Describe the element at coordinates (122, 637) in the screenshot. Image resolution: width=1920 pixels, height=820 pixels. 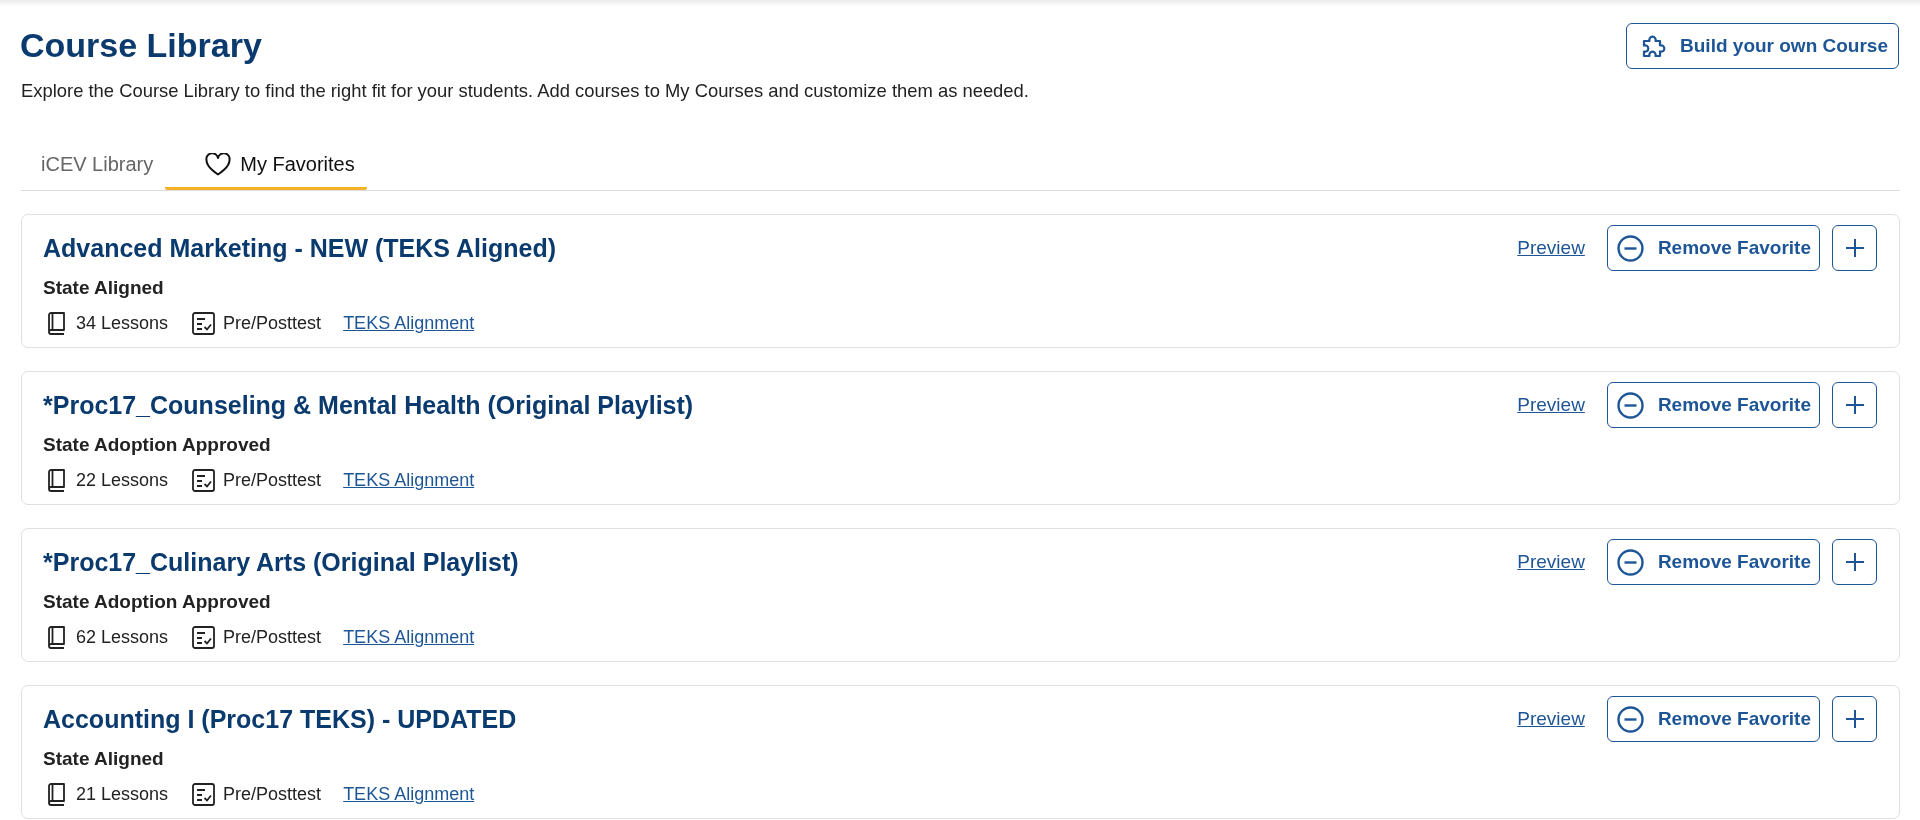
I see `lesson-count: 62 Lessons` at that location.